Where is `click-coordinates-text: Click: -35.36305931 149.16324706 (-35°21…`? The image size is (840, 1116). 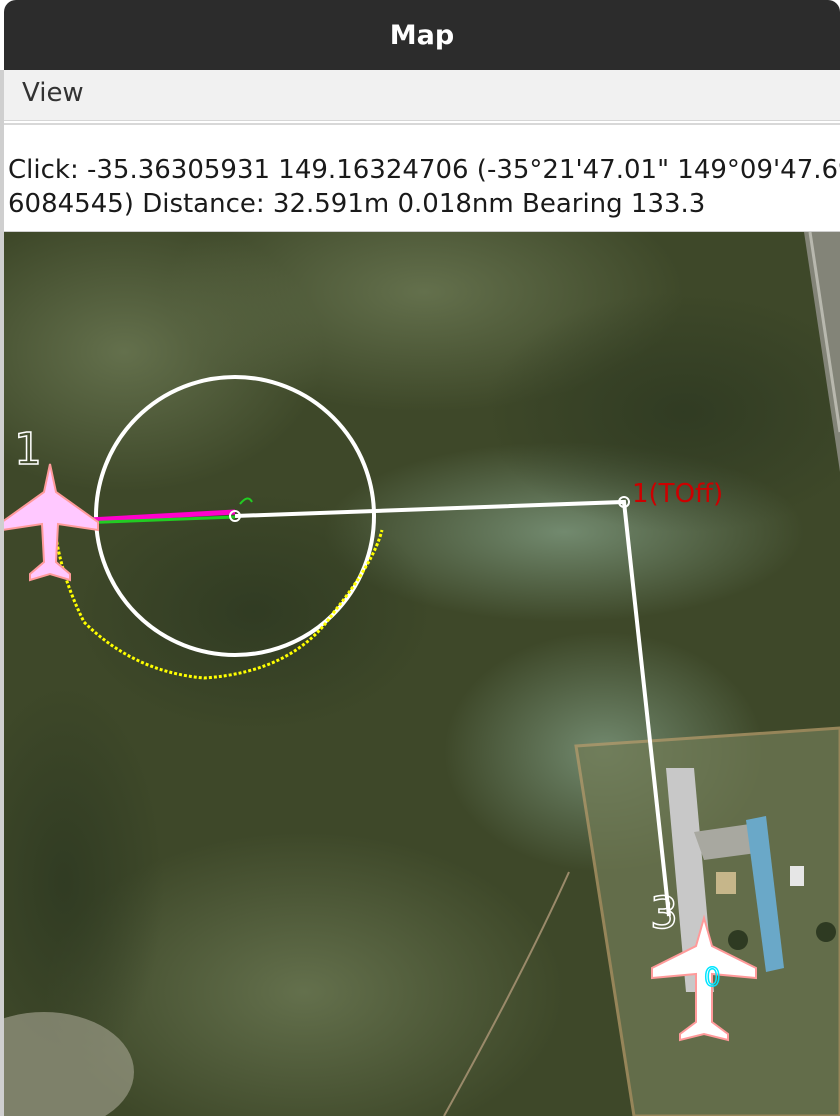
click-coordinates-text: Click: -35.36305931 149.16324706 (-35°21… is located at coordinates (424, 170).